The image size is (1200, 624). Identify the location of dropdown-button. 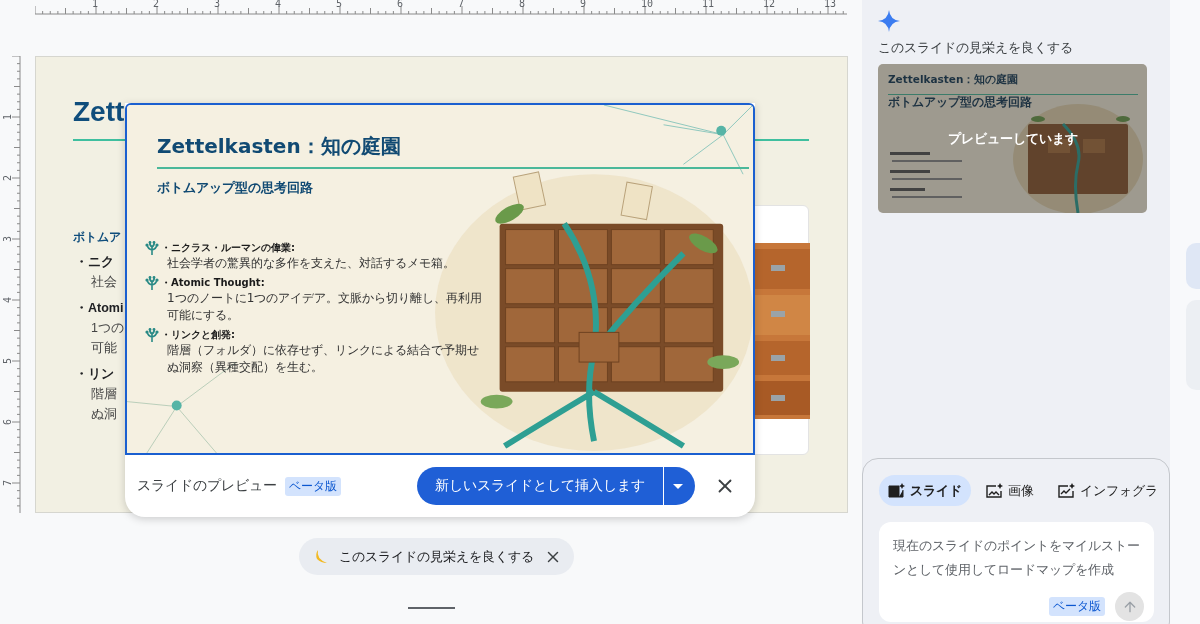
(679, 486).